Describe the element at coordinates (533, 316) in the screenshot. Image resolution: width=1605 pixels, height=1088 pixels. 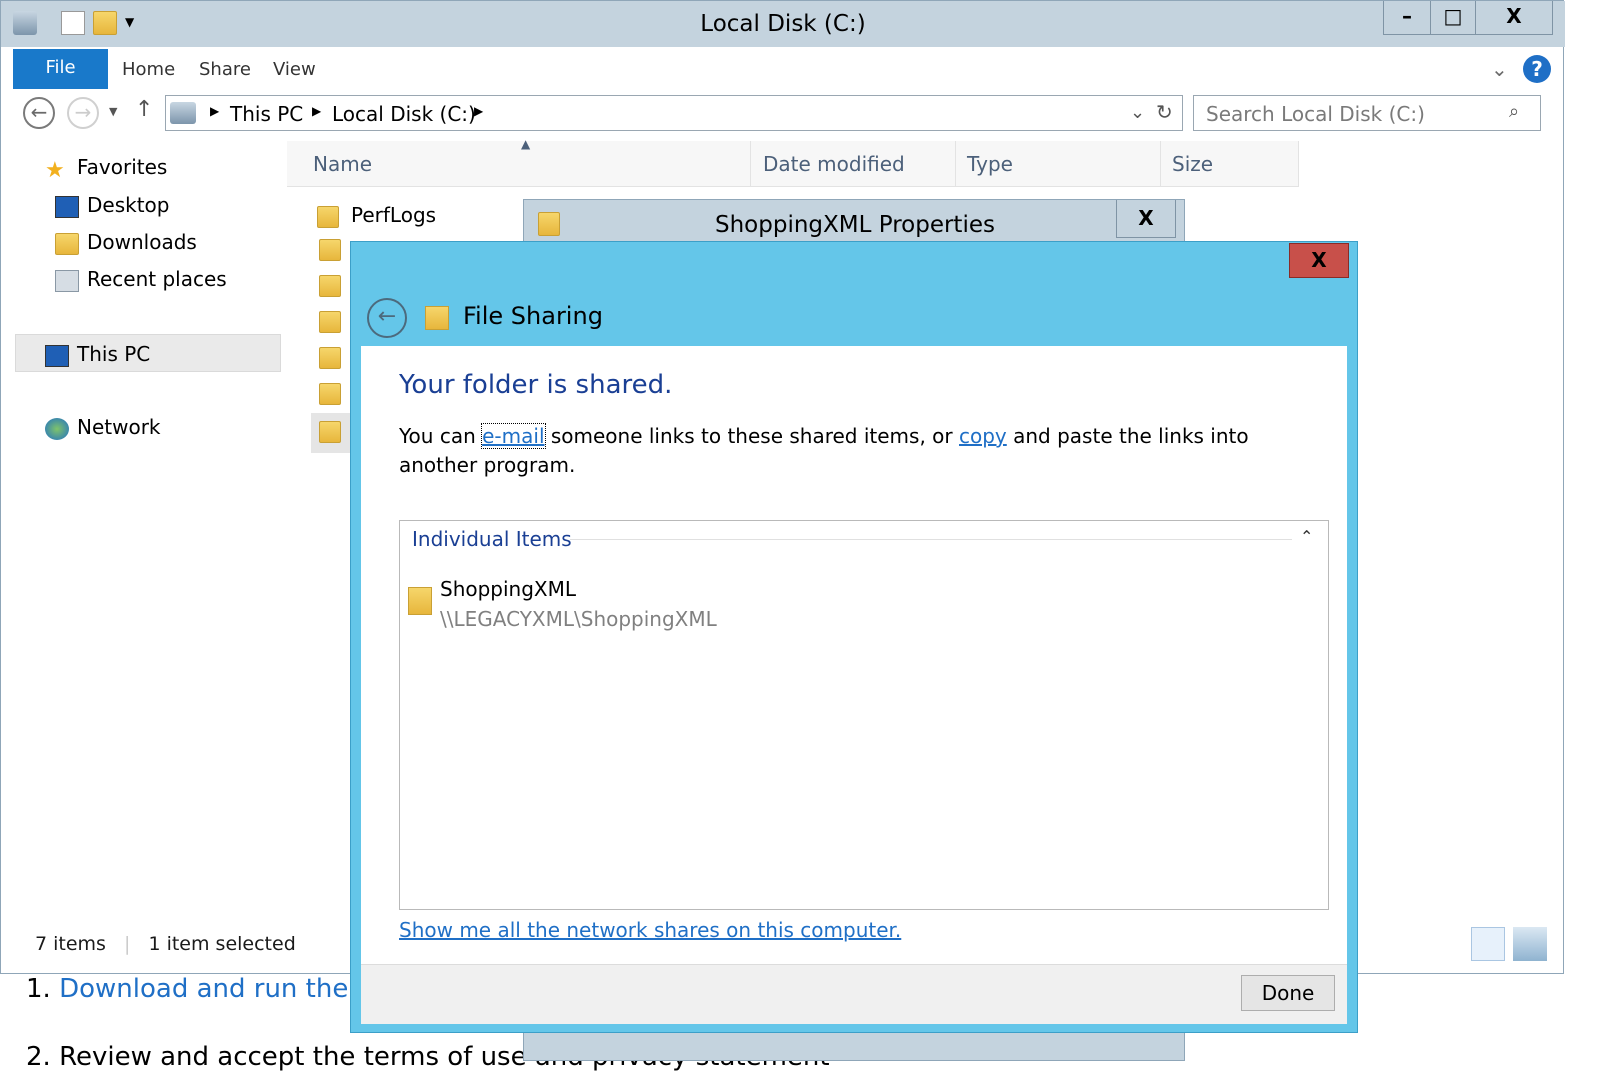
I see `dialog-title: File Sharing` at that location.